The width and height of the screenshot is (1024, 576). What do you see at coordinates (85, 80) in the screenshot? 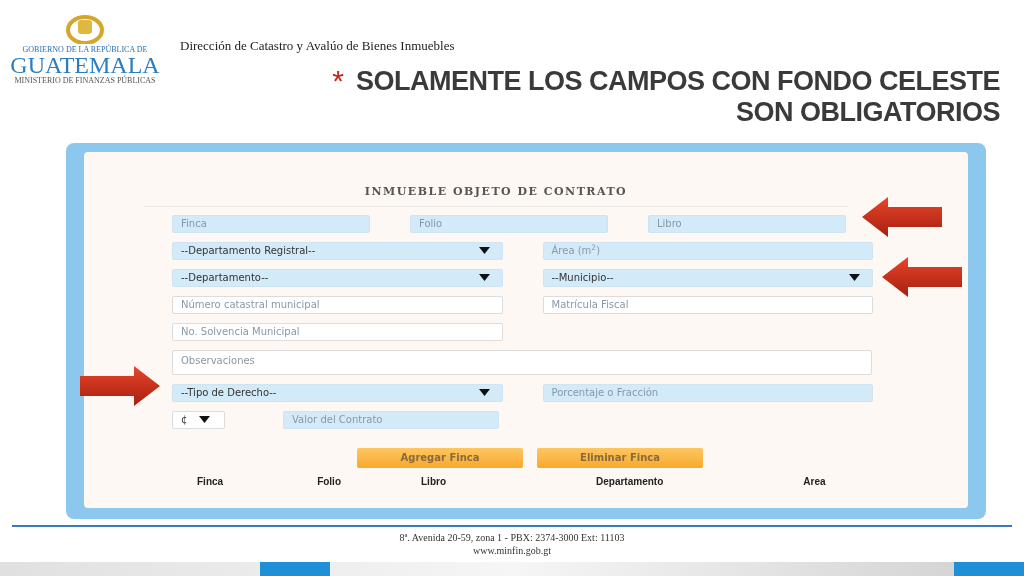
I see `logo-bottom-line: MINISTERIO DE FINANZAS PÚBLICAS` at bounding box center [85, 80].